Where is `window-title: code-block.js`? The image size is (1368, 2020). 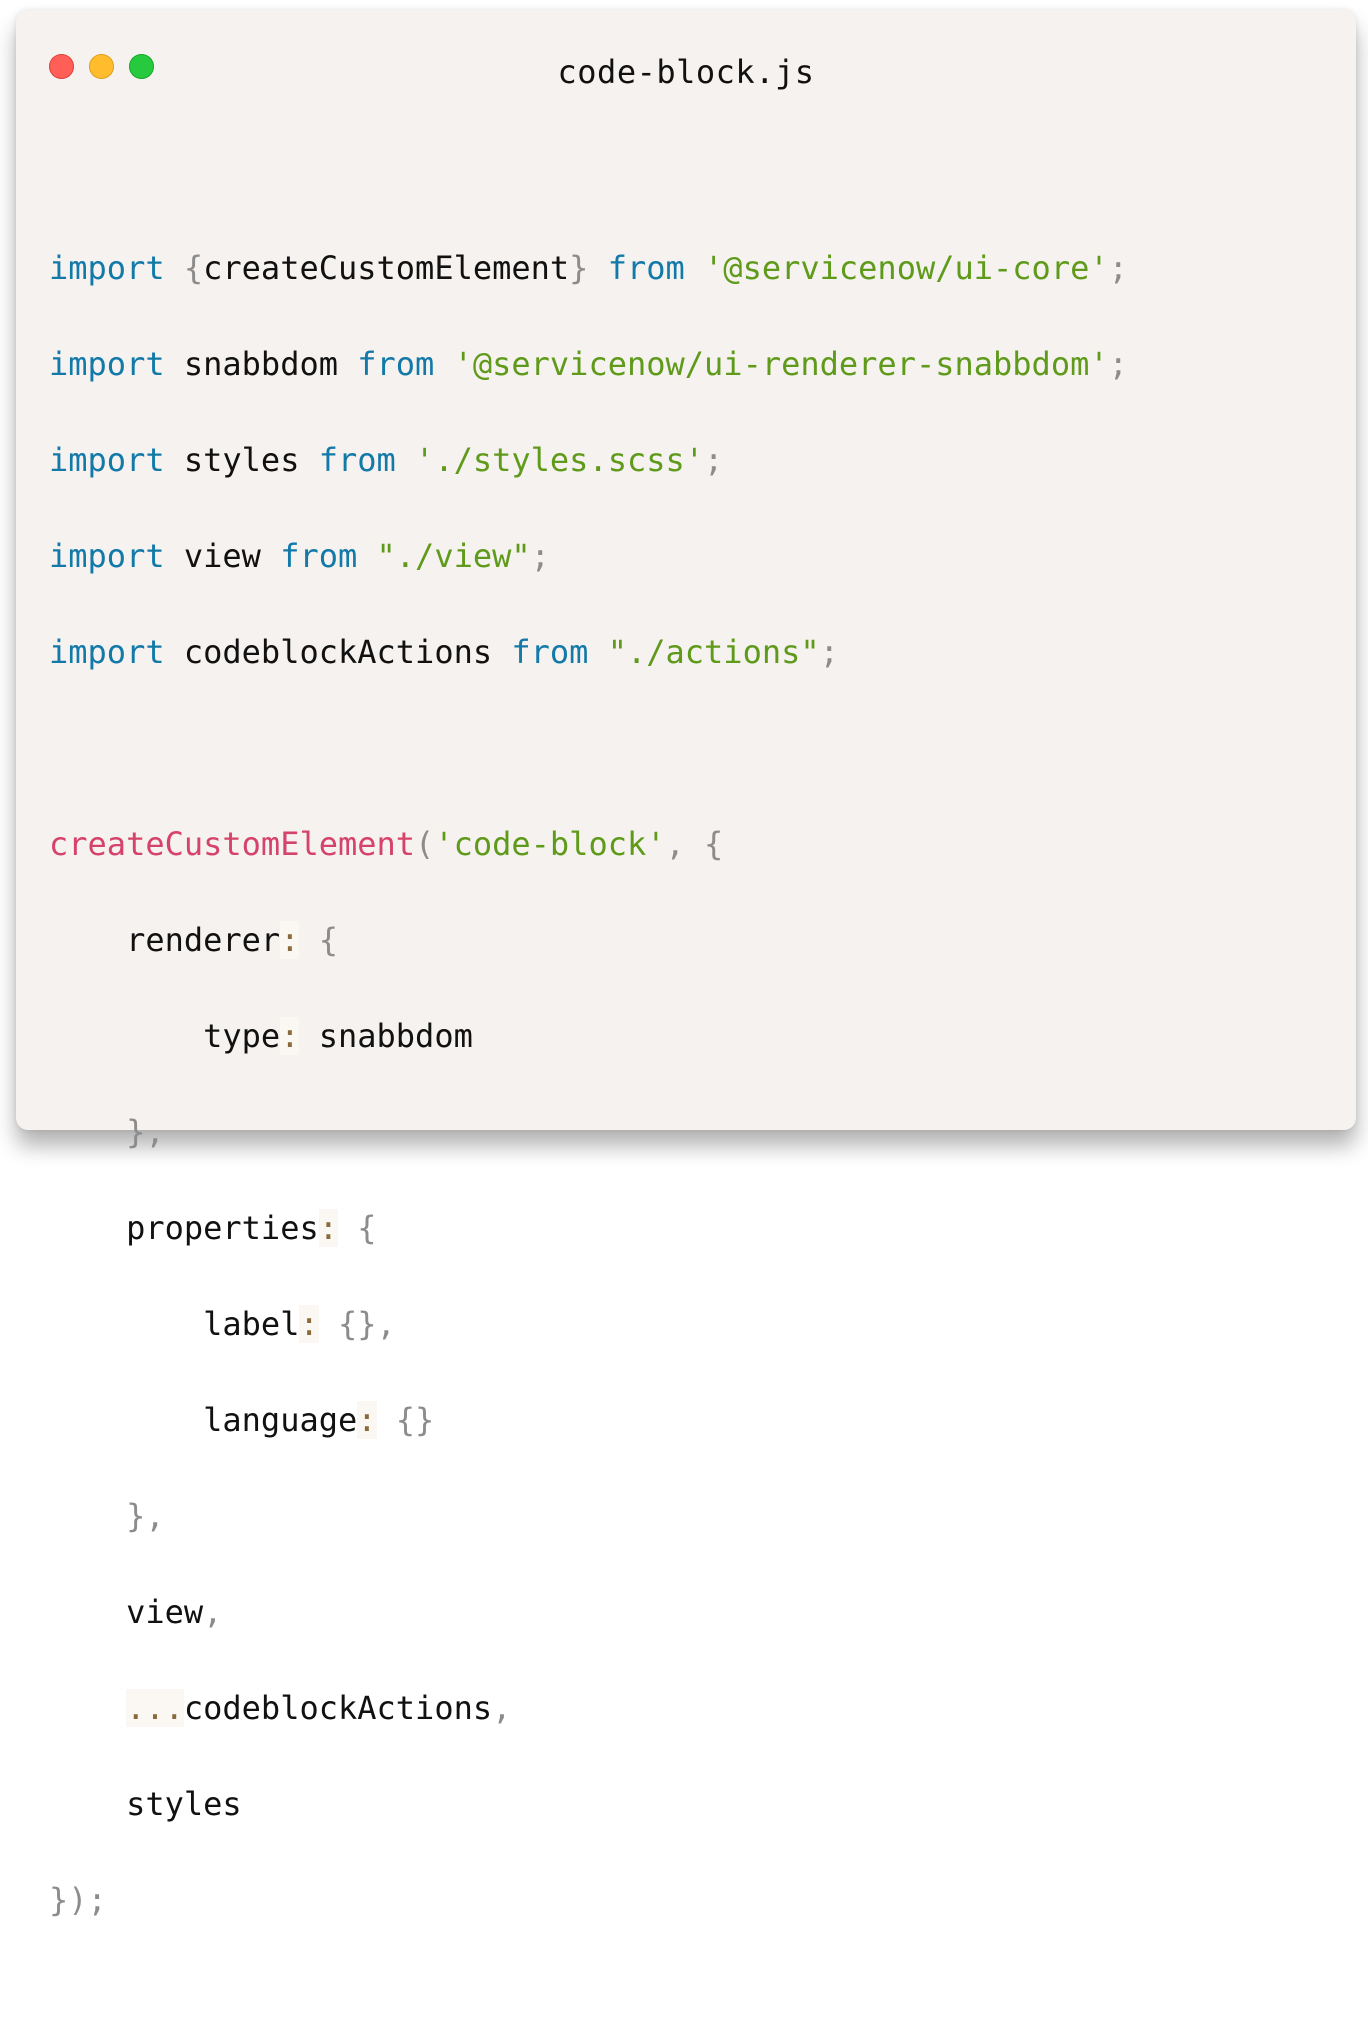 window-title: code-block.js is located at coordinates (686, 72).